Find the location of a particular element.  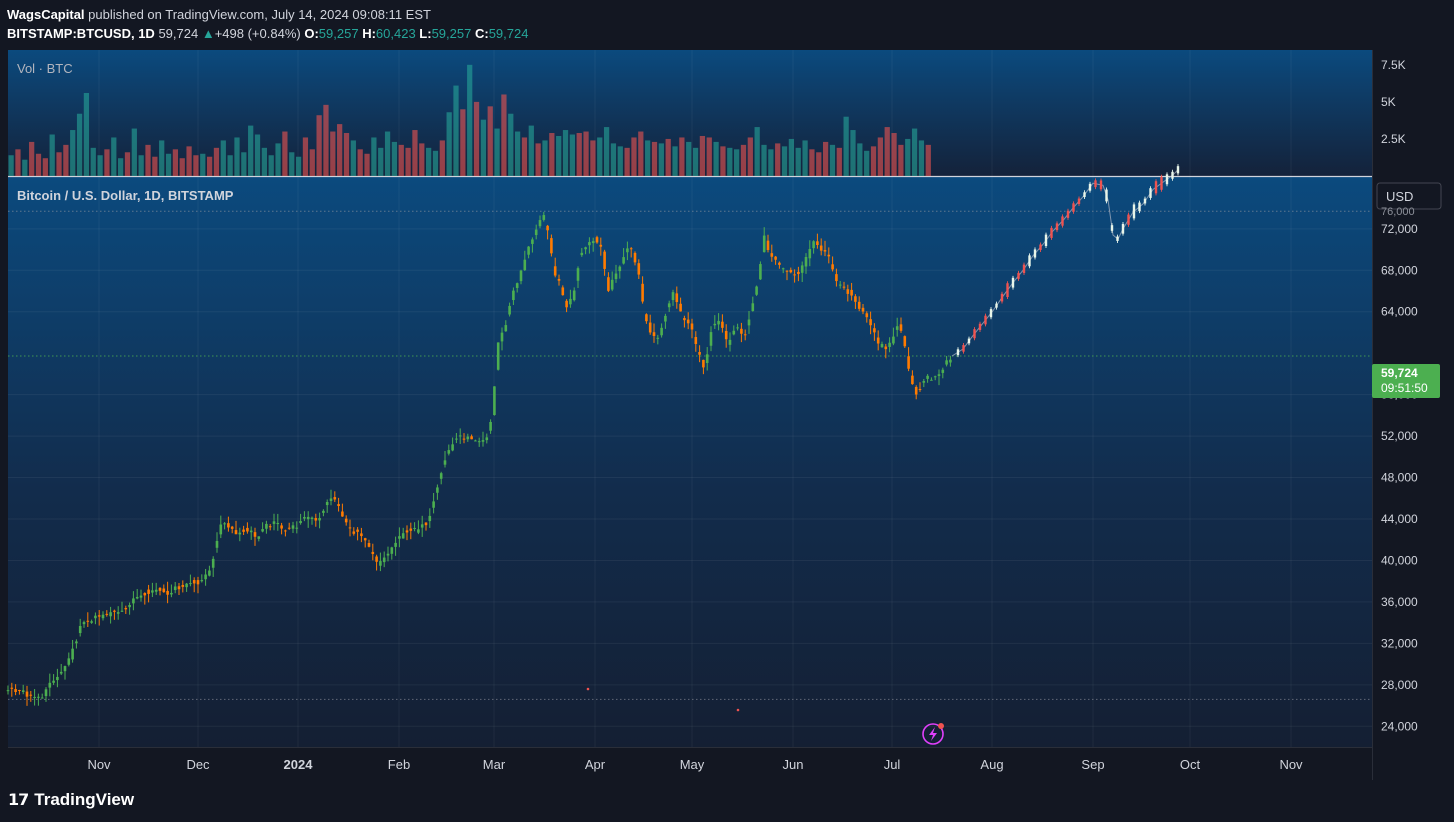

price-tick-label: 52,000 is located at coordinates (1399, 436).